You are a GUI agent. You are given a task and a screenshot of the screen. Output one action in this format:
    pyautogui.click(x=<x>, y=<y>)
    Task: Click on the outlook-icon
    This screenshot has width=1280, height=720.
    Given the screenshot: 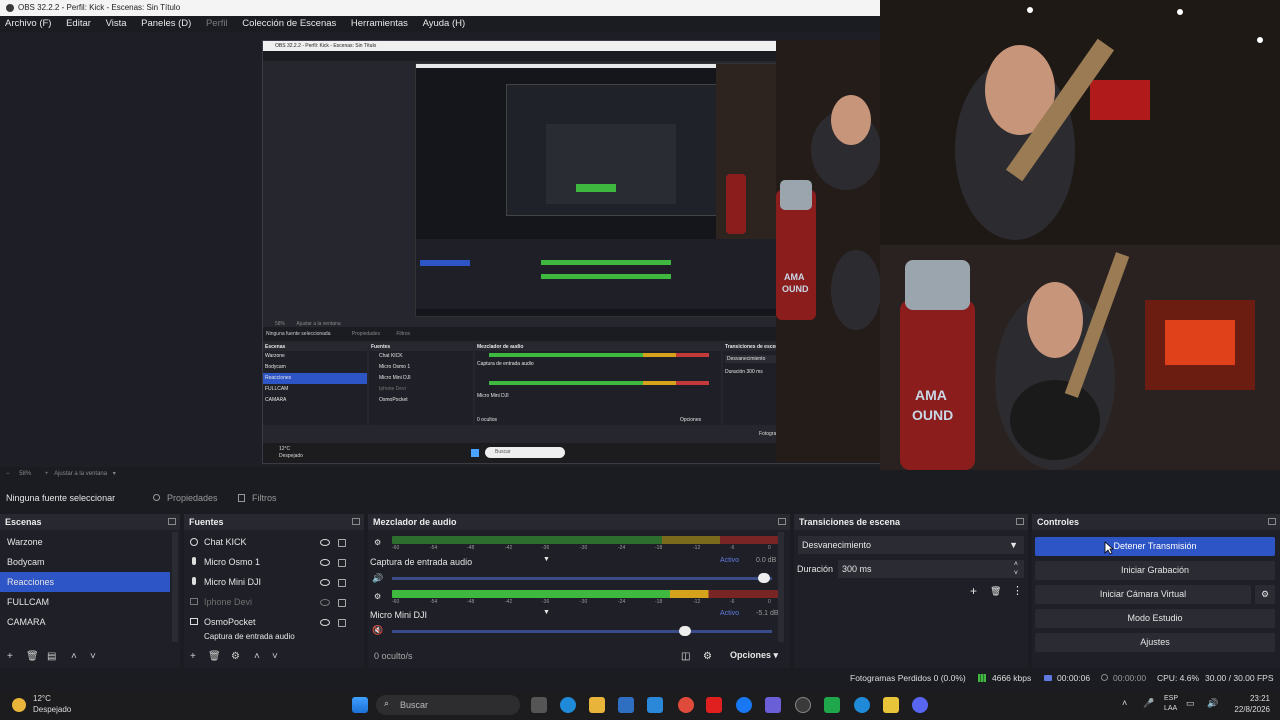 What is the action you would take?
    pyautogui.click(x=655, y=705)
    